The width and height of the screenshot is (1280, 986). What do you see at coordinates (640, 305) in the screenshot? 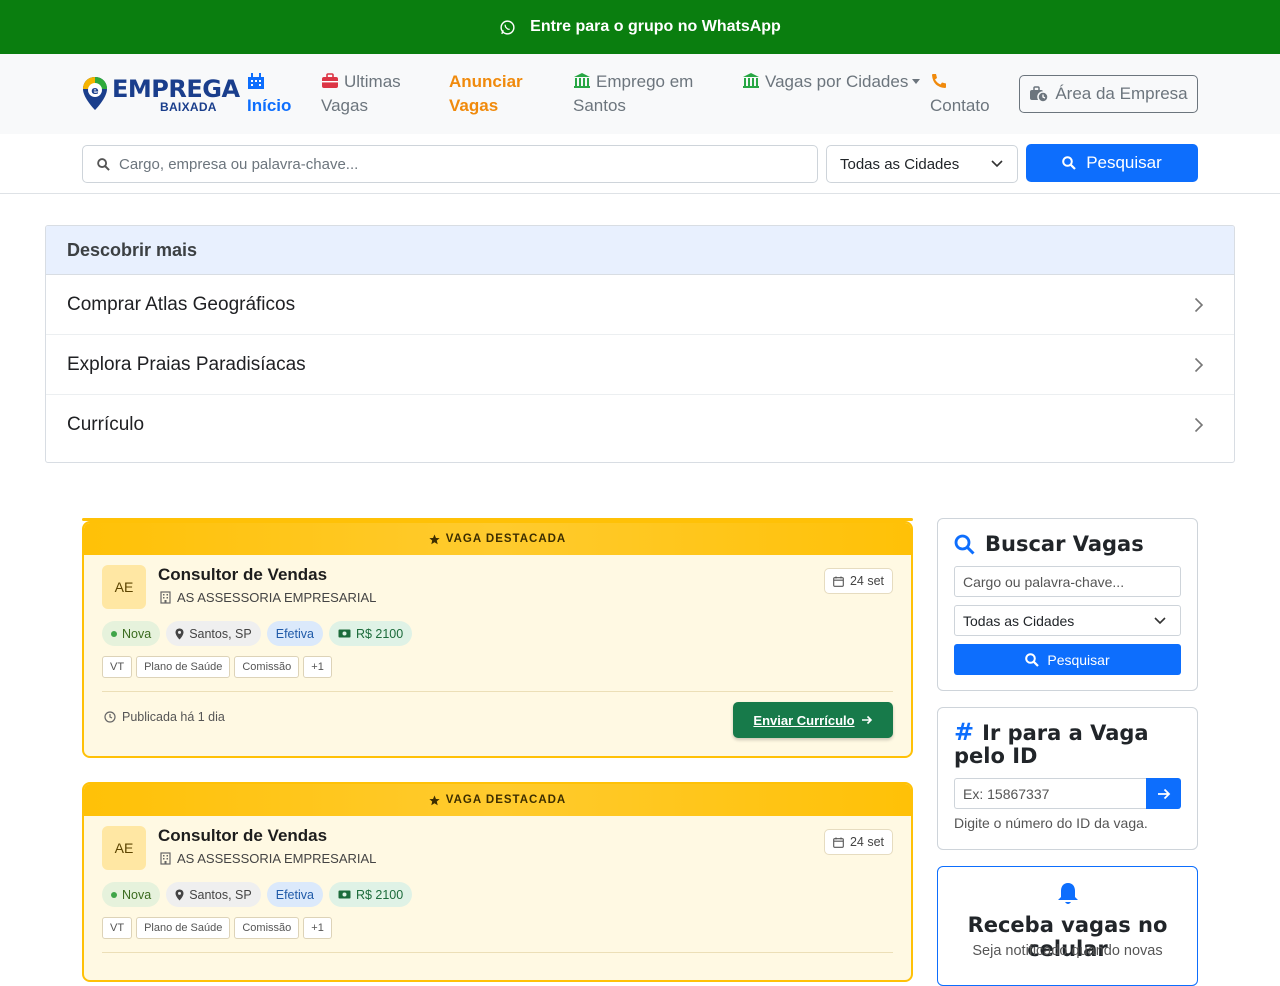
I see `discover-item-atlas: Comprar Atlas Geográficos` at bounding box center [640, 305].